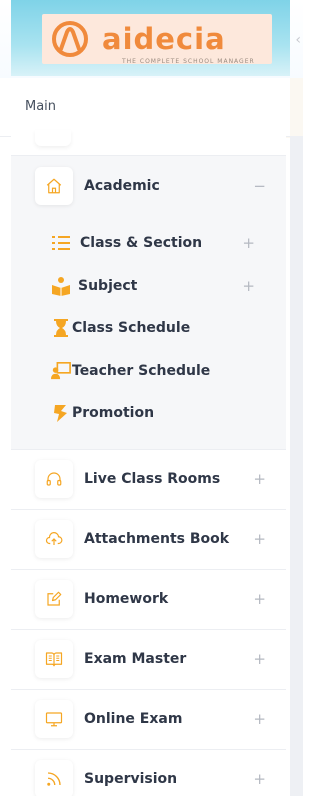 This screenshot has width=320, height=796. I want to click on menu-item-exam-master: Exam Master +, so click(148, 659).